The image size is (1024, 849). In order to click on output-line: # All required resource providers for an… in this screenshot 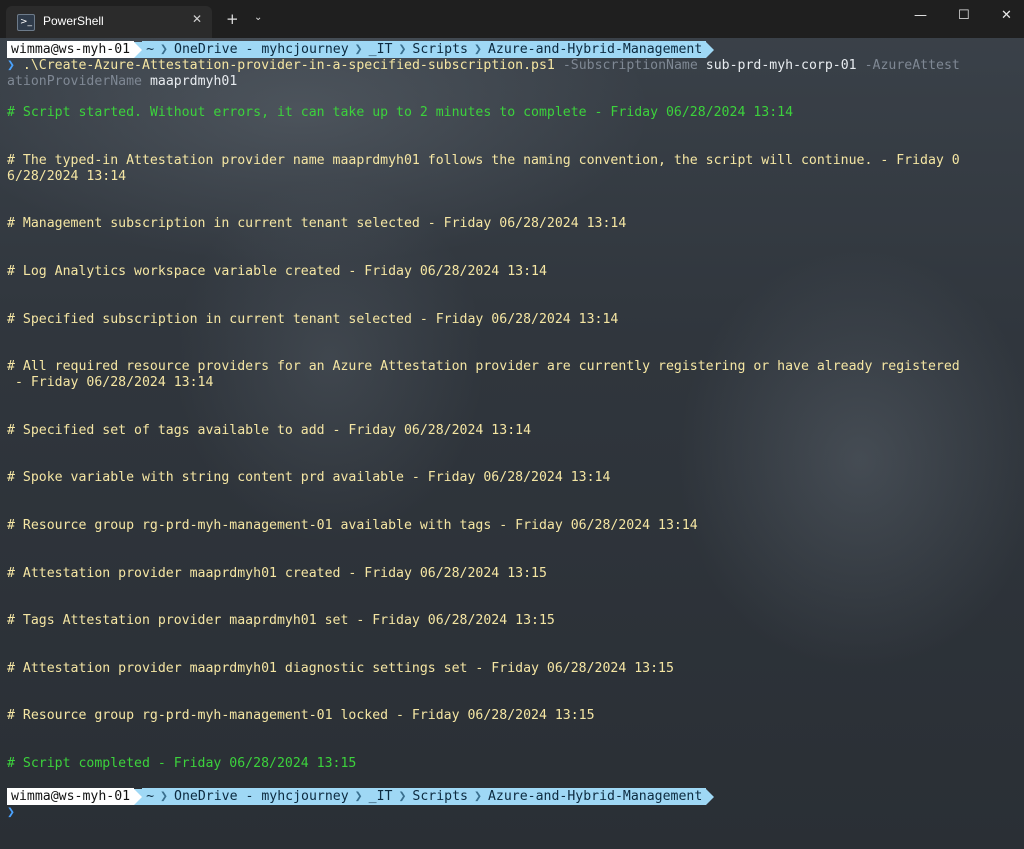, I will do `click(483, 366)`.